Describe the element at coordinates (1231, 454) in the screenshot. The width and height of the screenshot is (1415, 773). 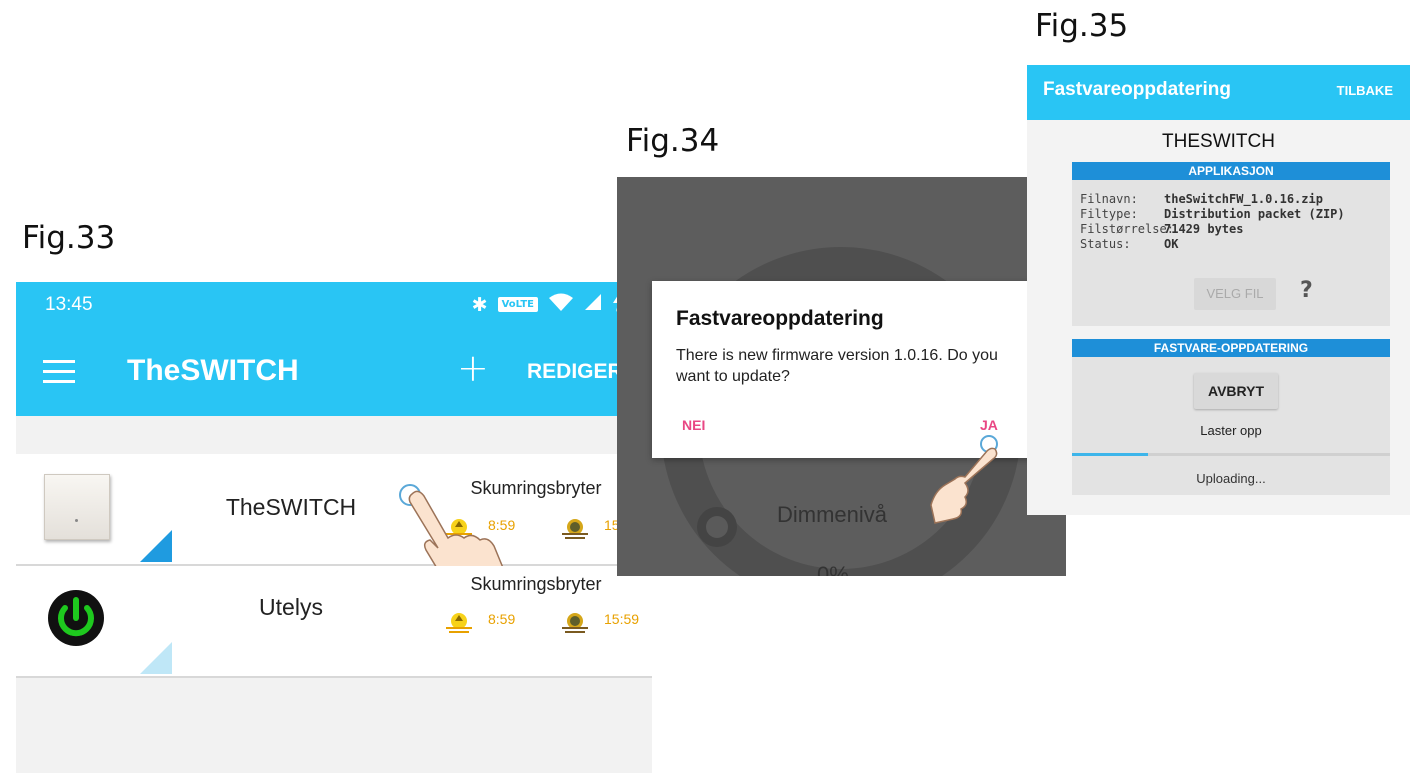
I see `progress-bar` at that location.